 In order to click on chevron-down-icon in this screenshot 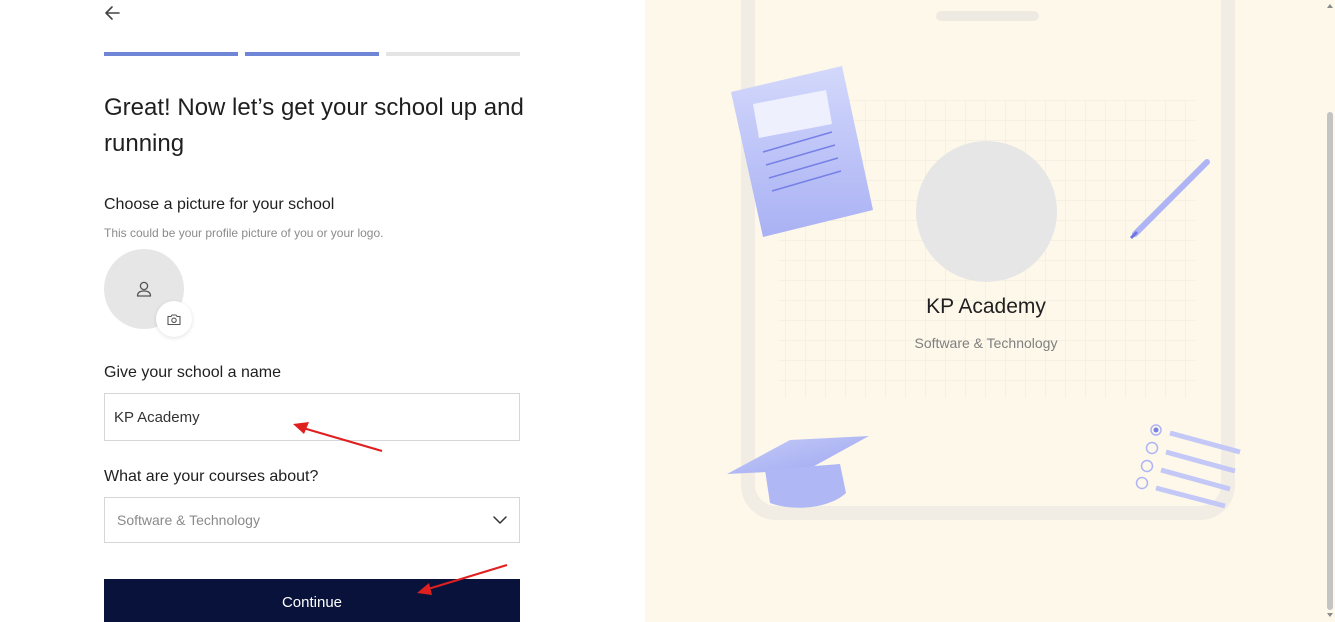, I will do `click(500, 520)`.